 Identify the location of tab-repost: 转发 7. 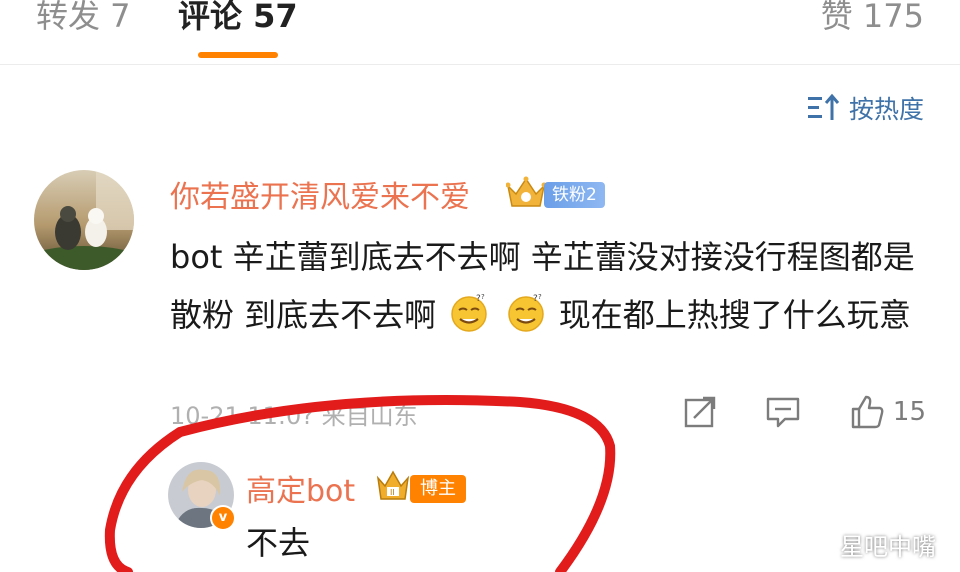
(83, 18).